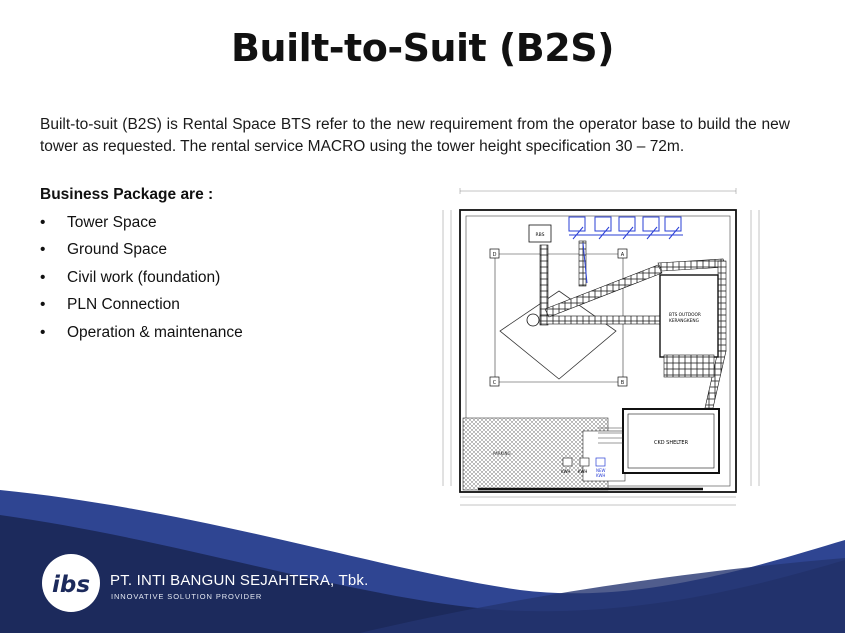 Image resolution: width=845 pixels, height=633 pixels. I want to click on list-item: • Civil work (foundation), so click(141, 280).